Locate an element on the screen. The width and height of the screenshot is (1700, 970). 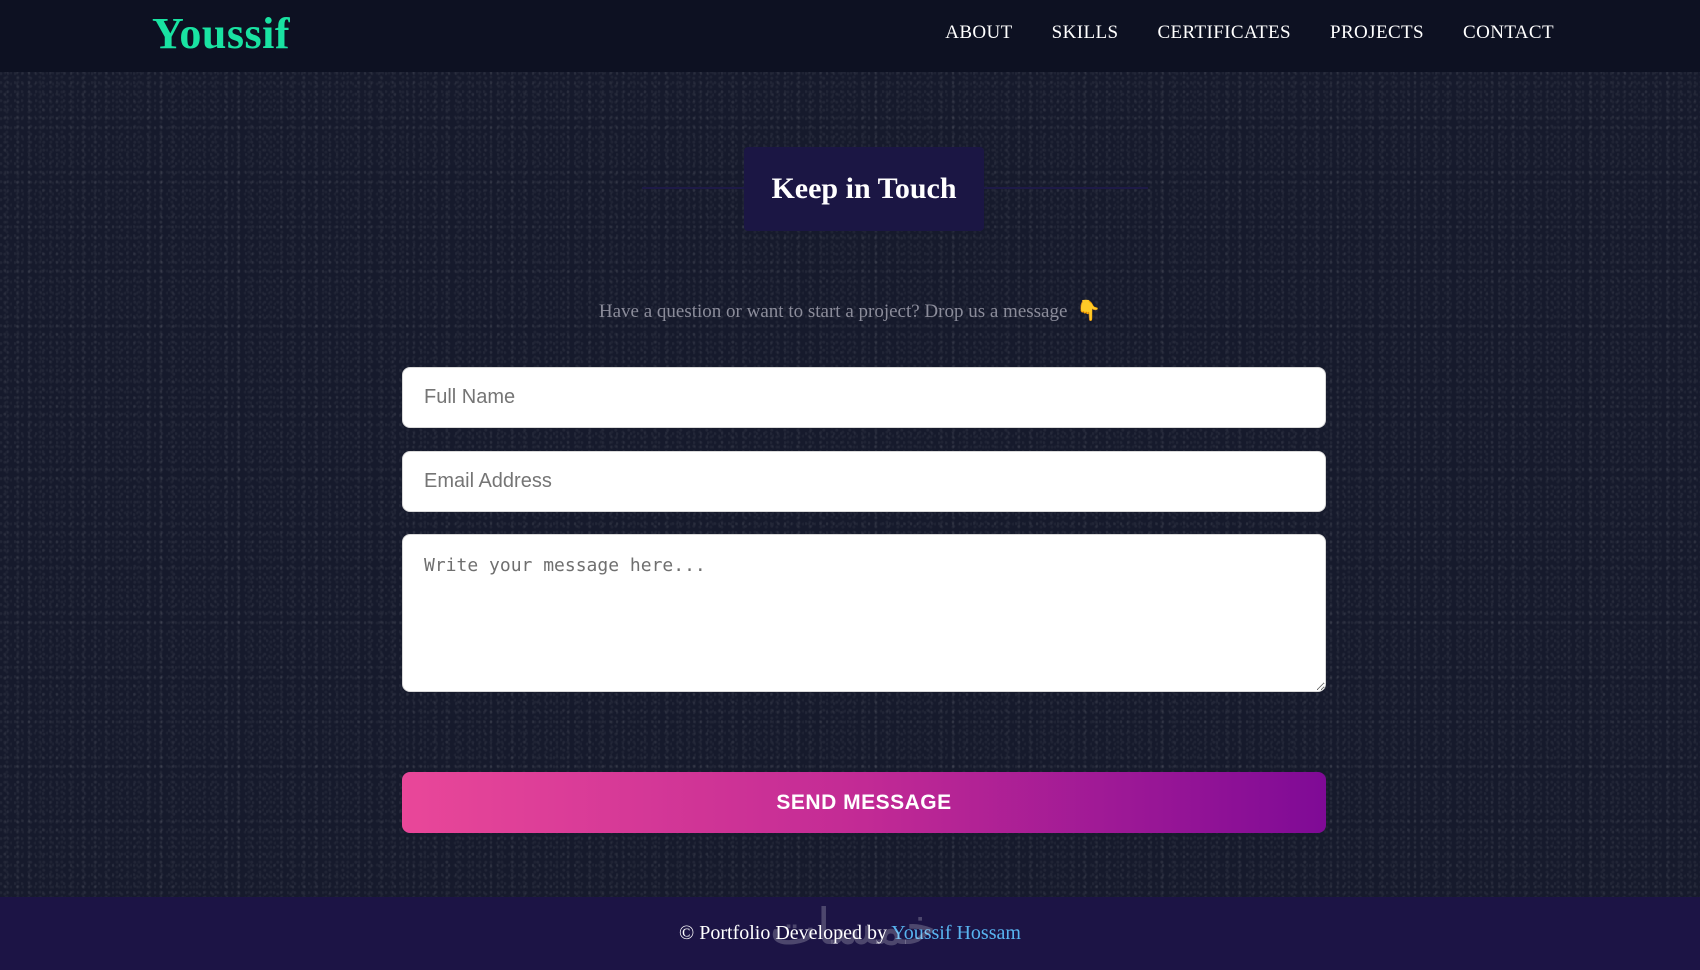
full-name-input is located at coordinates (864, 397).